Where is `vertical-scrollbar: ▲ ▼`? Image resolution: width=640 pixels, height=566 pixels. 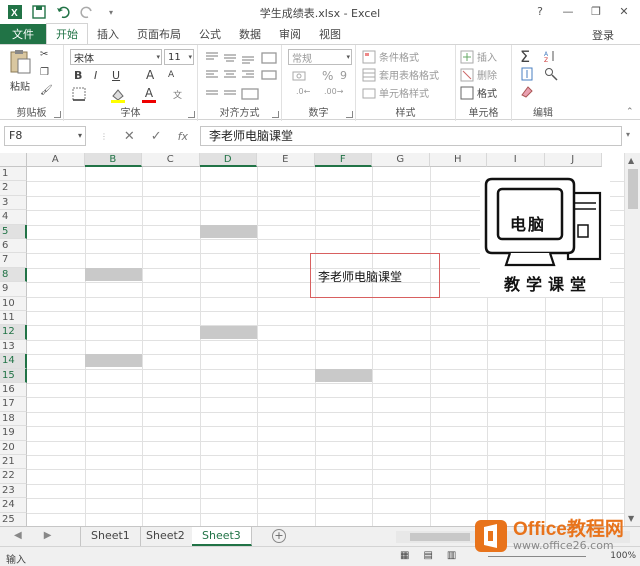
vertical-scrollbar: ▲ ▼ is located at coordinates (632, 339).